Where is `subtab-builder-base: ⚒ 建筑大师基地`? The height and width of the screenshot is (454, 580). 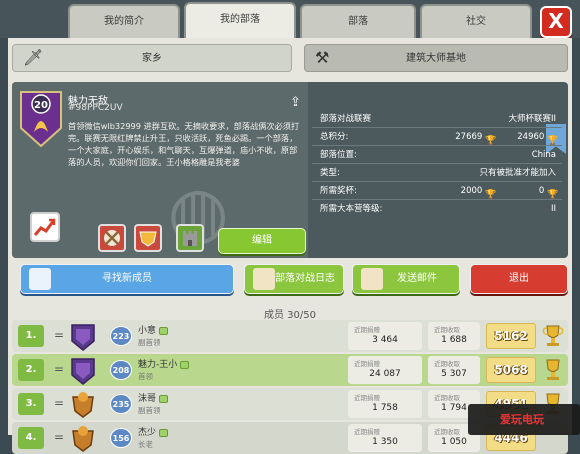 subtab-builder-base: ⚒ 建筑大师基地 is located at coordinates (436, 58).